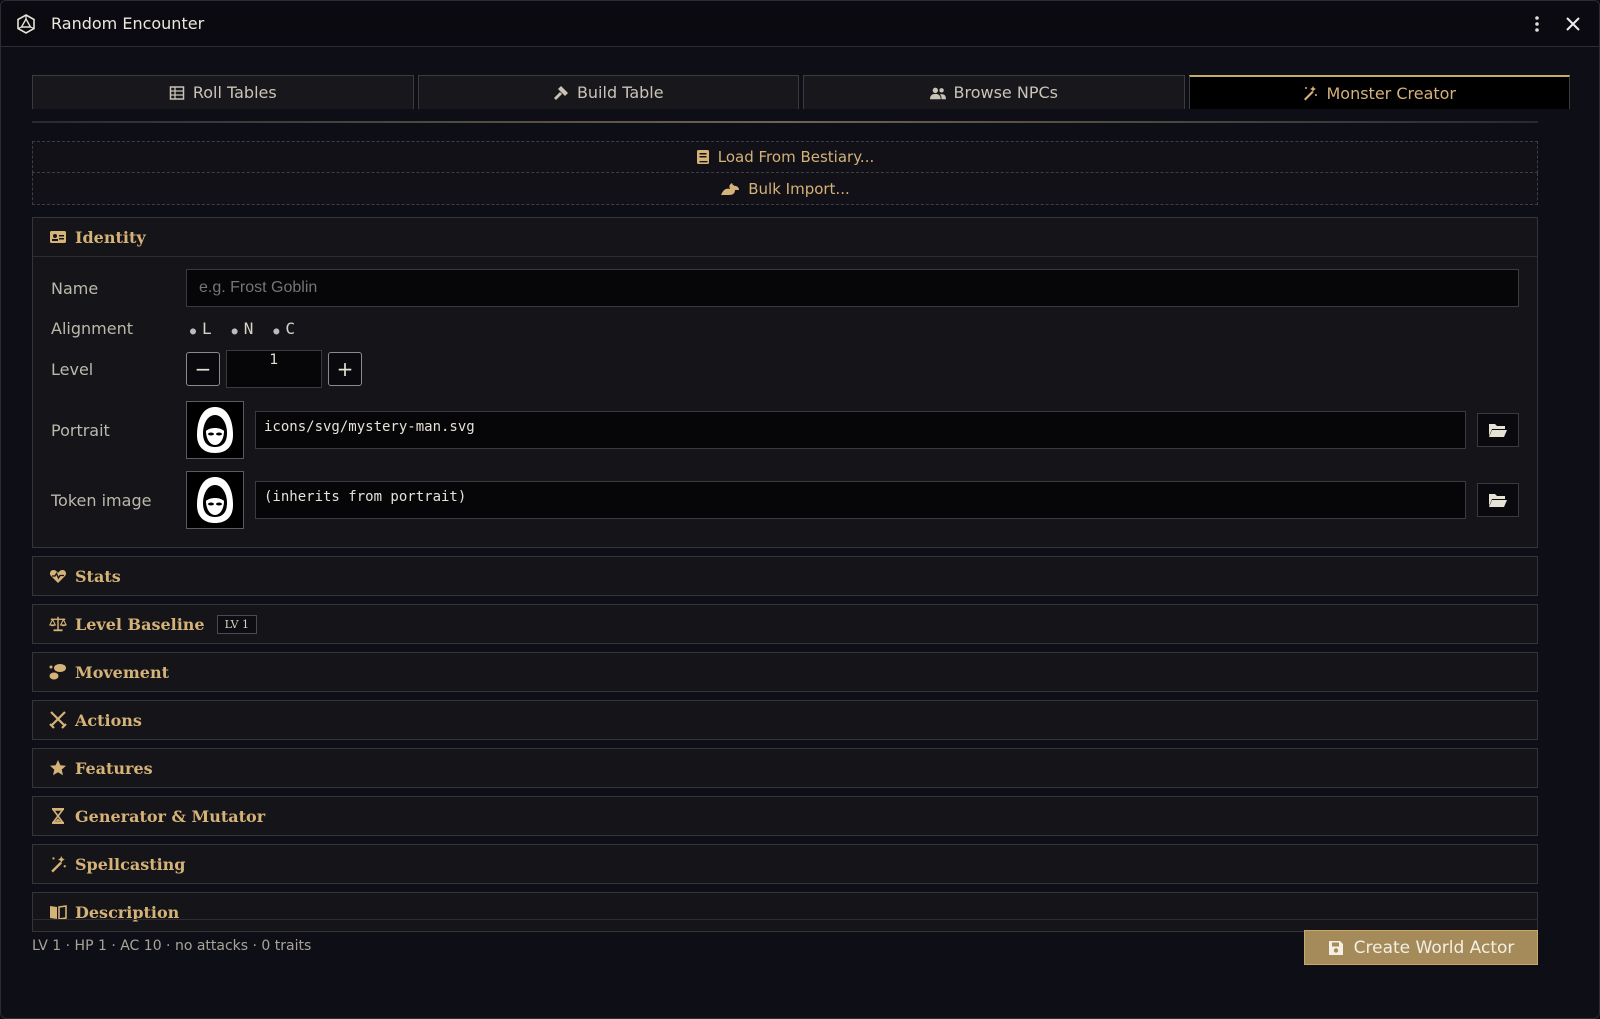 The image size is (1600, 1019). Describe the element at coordinates (560, 92) in the screenshot. I see `hammer-icon` at that location.